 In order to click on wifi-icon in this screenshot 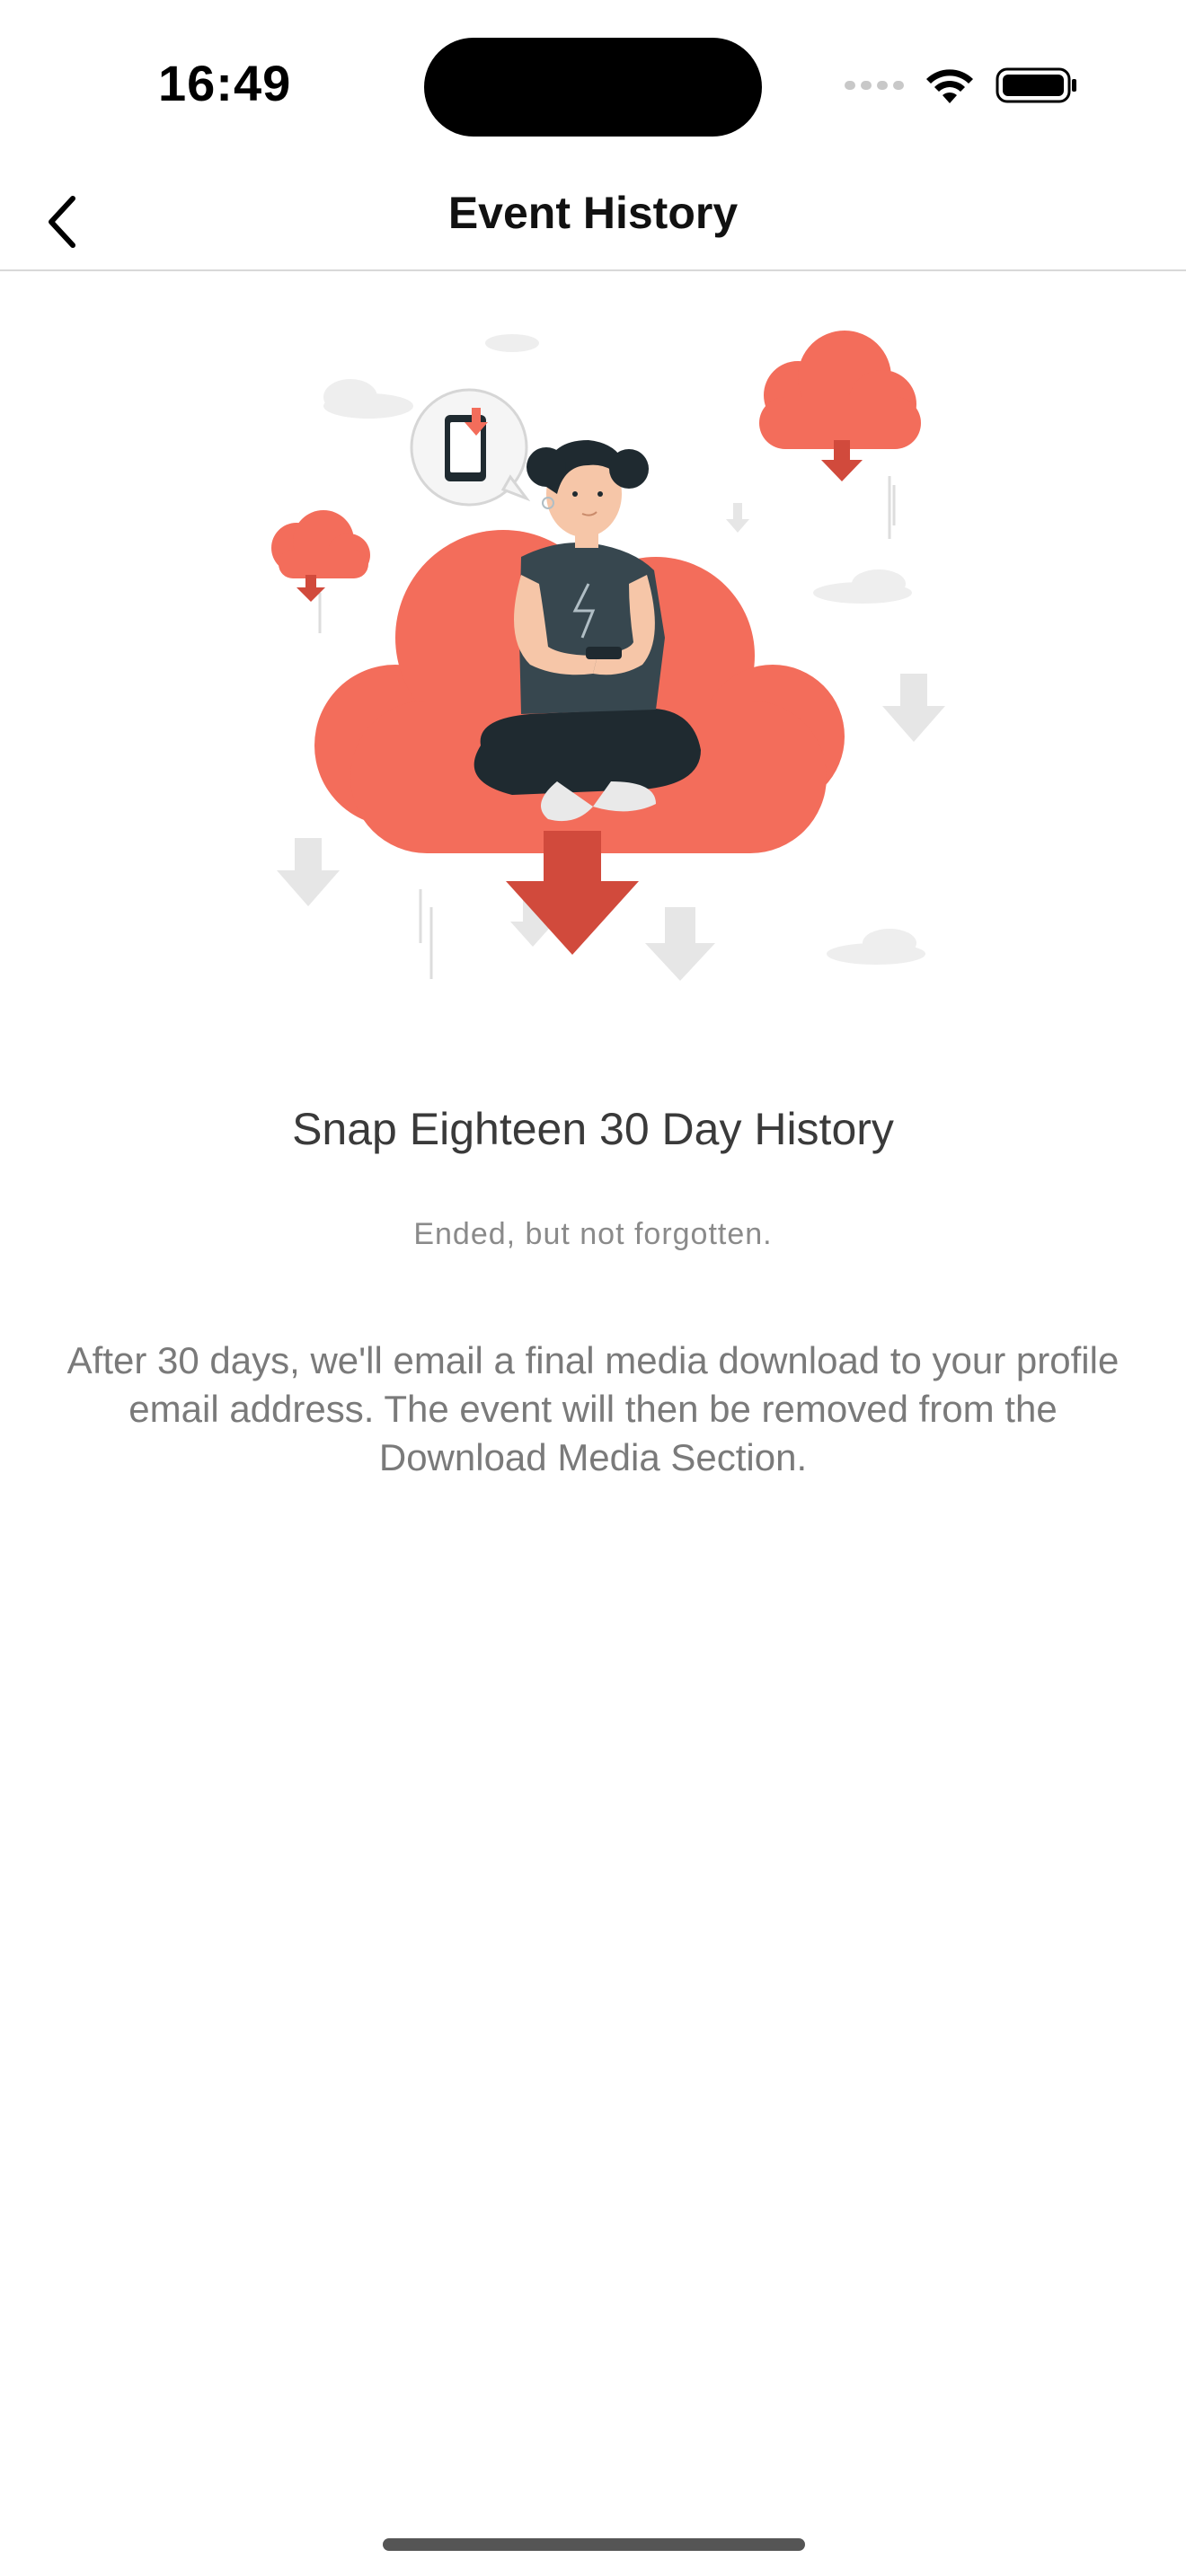, I will do `click(949, 86)`.